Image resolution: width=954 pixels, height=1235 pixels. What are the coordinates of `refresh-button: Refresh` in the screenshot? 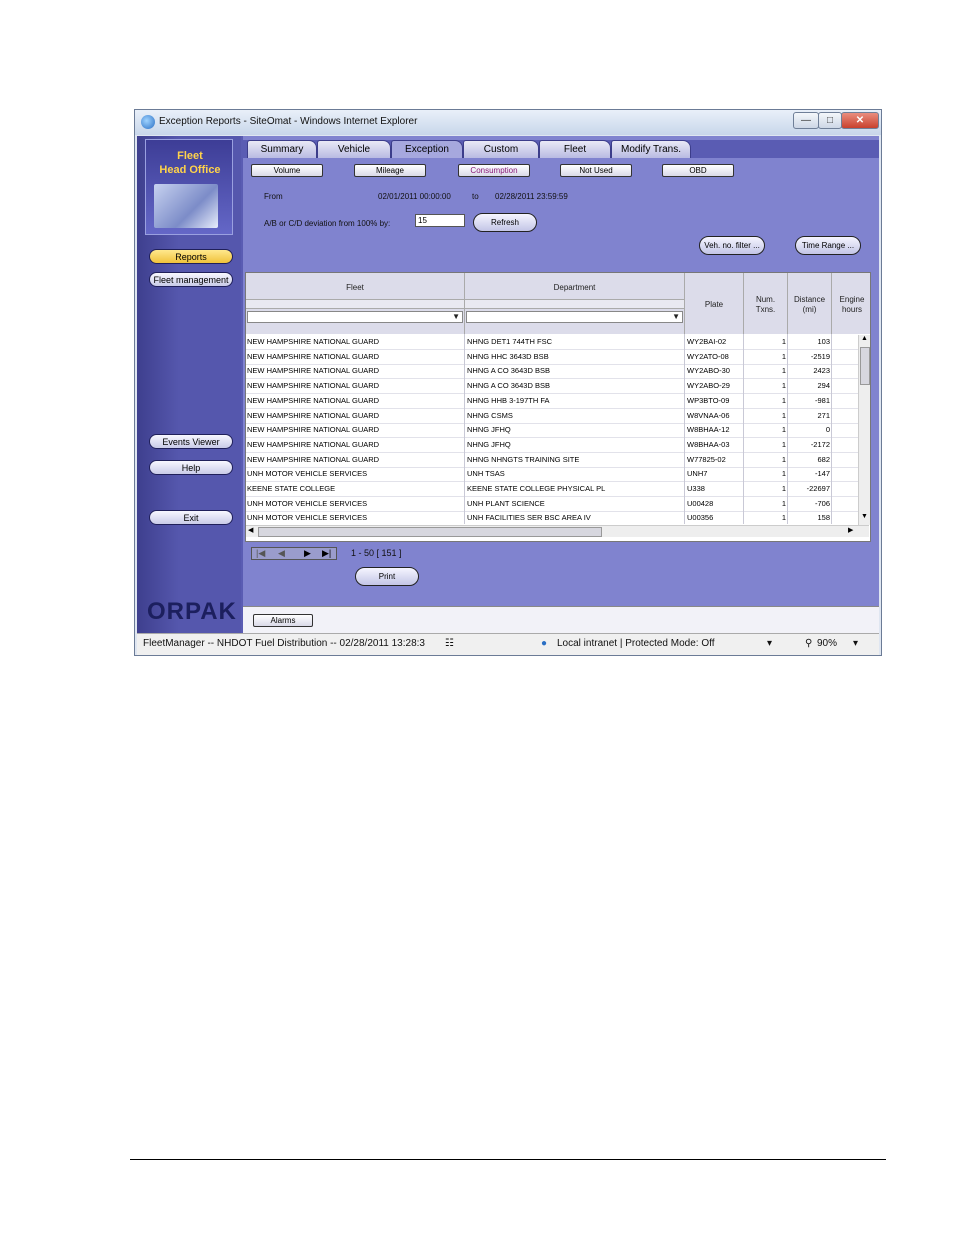 It's located at (505, 222).